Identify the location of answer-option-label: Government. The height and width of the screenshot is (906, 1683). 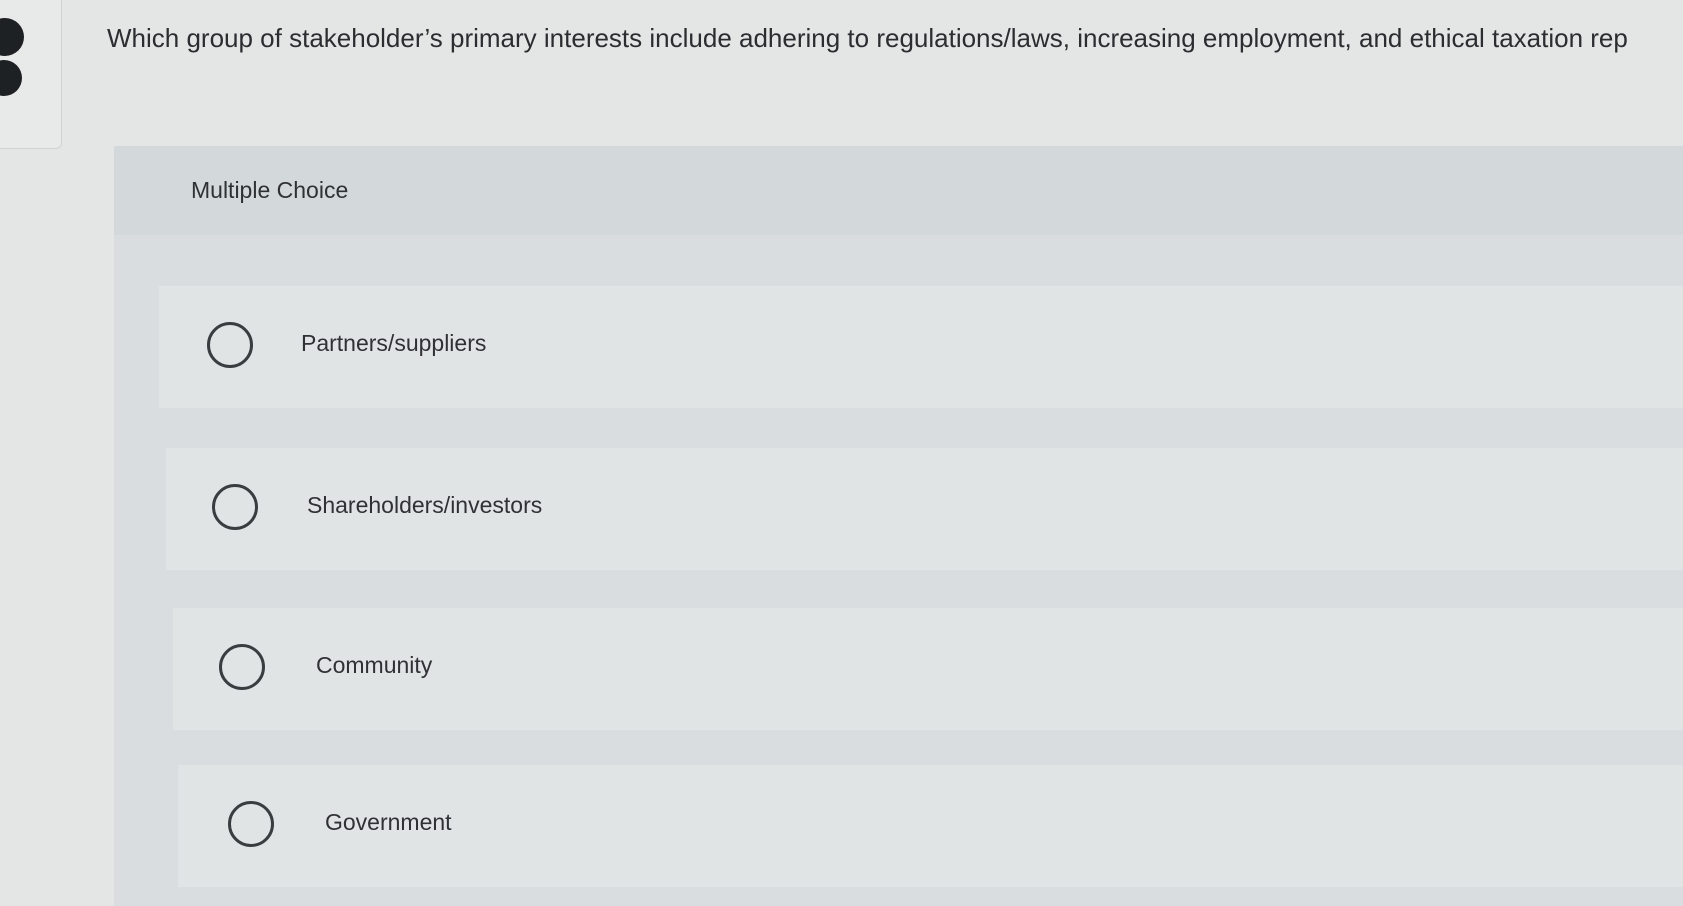
(388, 822).